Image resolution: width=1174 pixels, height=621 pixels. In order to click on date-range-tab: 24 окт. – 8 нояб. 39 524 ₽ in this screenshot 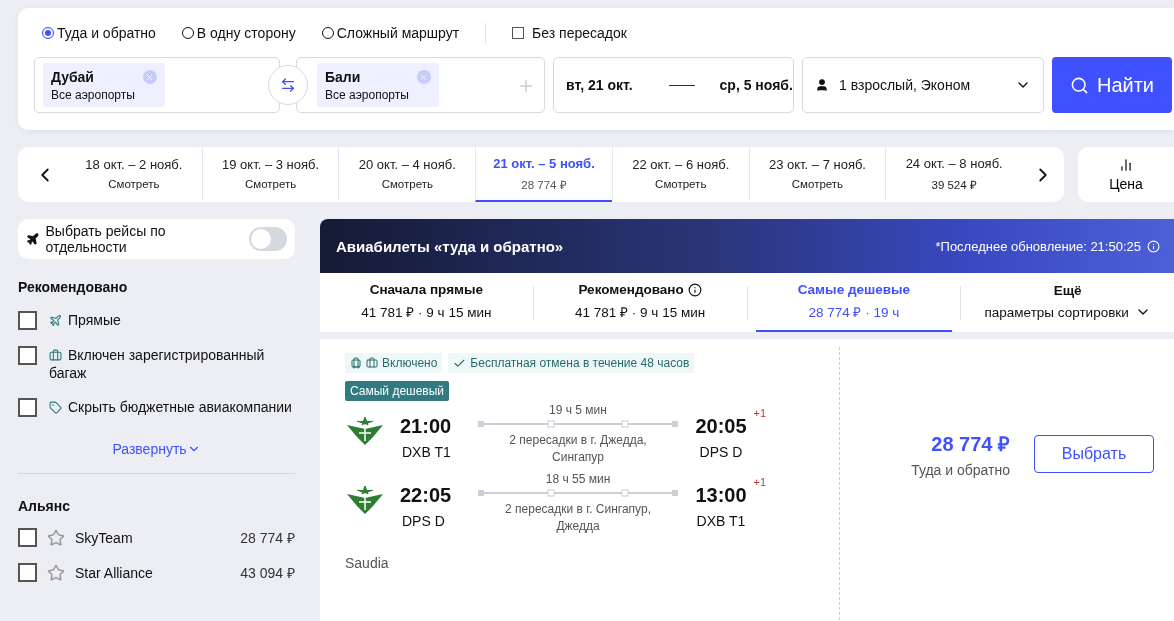, I will do `click(954, 174)`.